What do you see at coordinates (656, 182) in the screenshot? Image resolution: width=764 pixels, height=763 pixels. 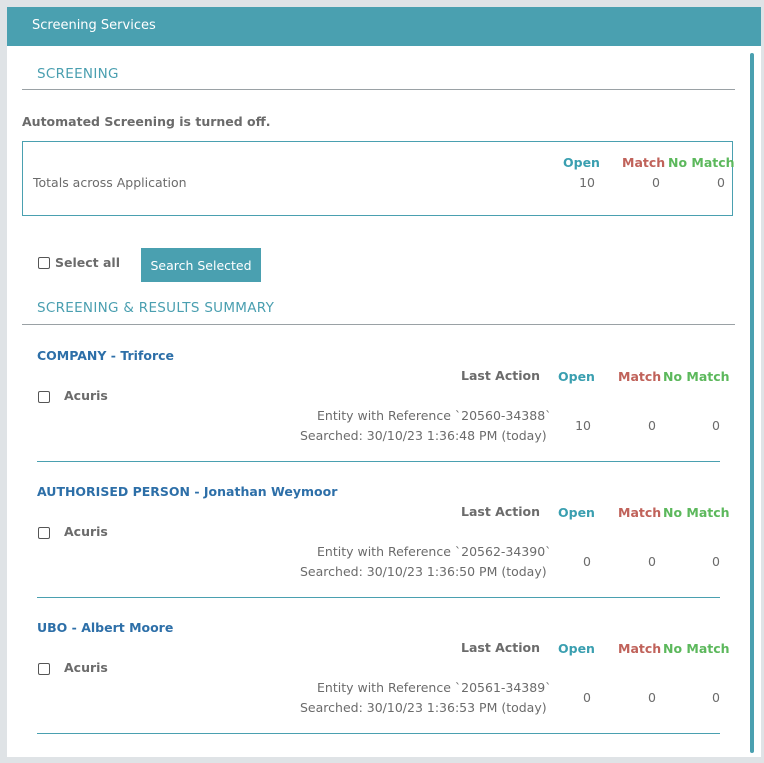 I see `totals-match-value: 0` at bounding box center [656, 182].